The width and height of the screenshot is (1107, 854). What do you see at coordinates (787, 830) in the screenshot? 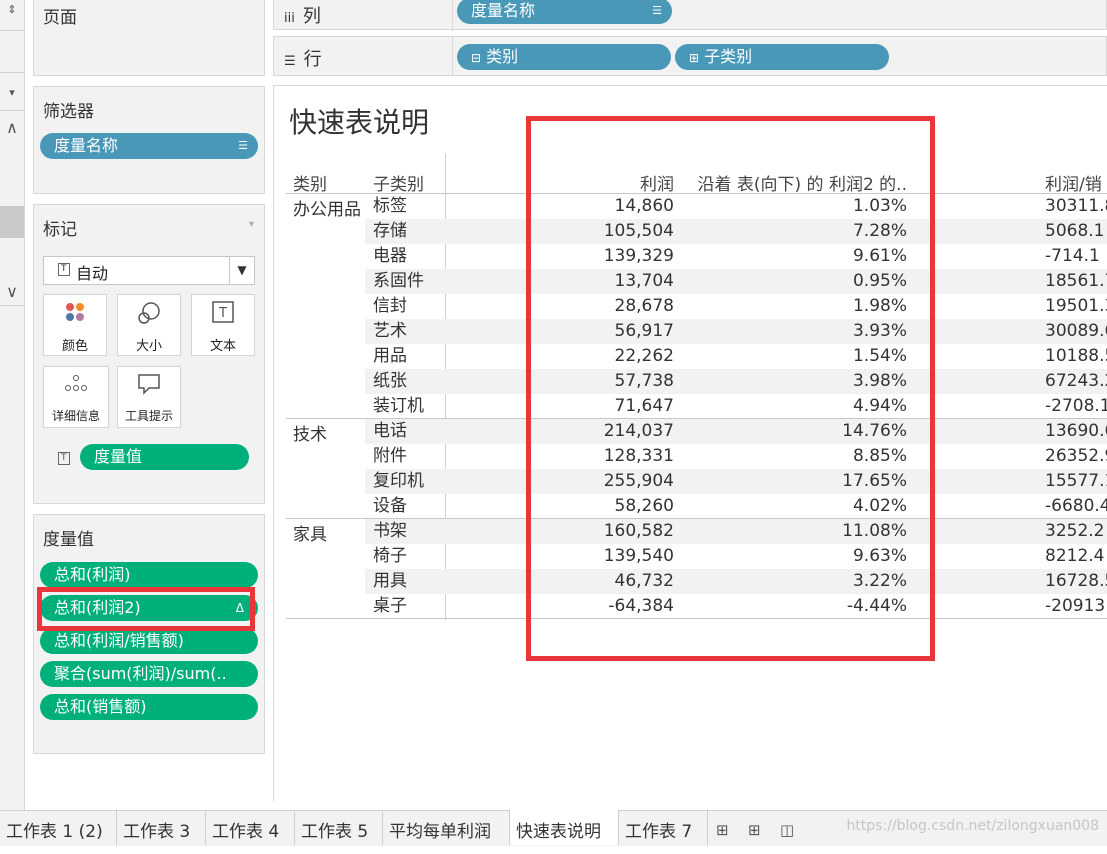
I see `new-story-icon: ◫` at bounding box center [787, 830].